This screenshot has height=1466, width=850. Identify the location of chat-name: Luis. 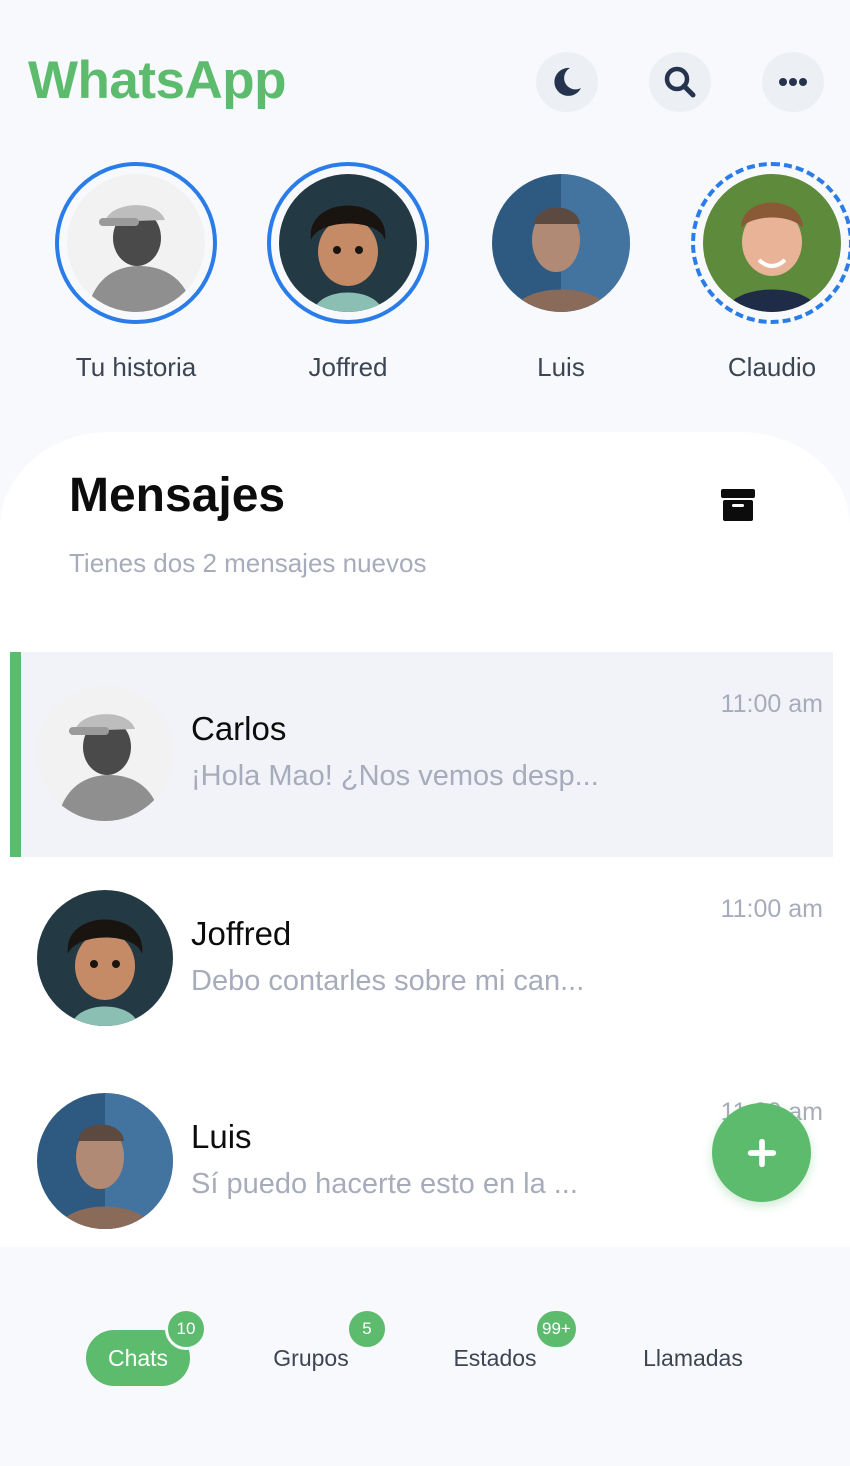
(221, 1136).